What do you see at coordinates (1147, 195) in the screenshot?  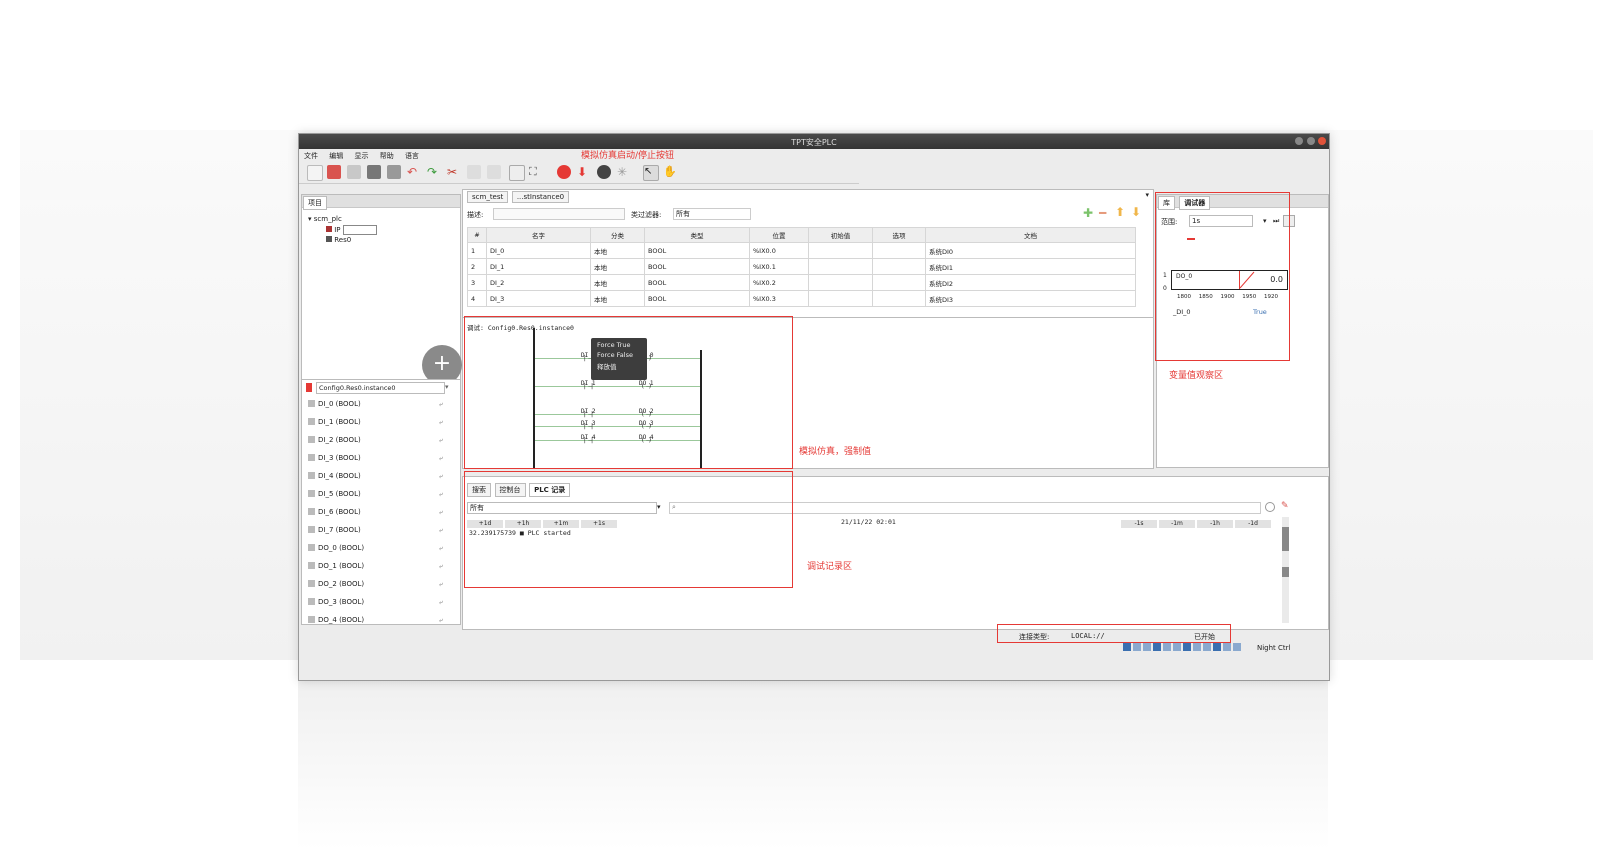 I see `panel-menu-icon: ▾` at bounding box center [1147, 195].